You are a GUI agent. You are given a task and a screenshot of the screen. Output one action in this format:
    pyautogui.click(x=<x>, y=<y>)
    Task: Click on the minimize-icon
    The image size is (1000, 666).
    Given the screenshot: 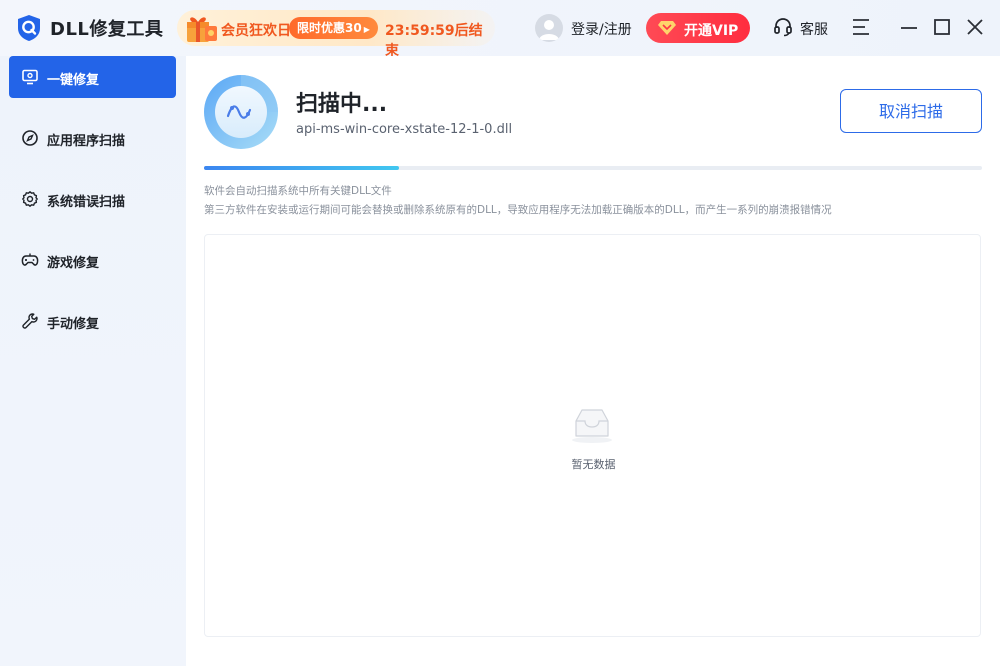 What is the action you would take?
    pyautogui.click(x=909, y=27)
    